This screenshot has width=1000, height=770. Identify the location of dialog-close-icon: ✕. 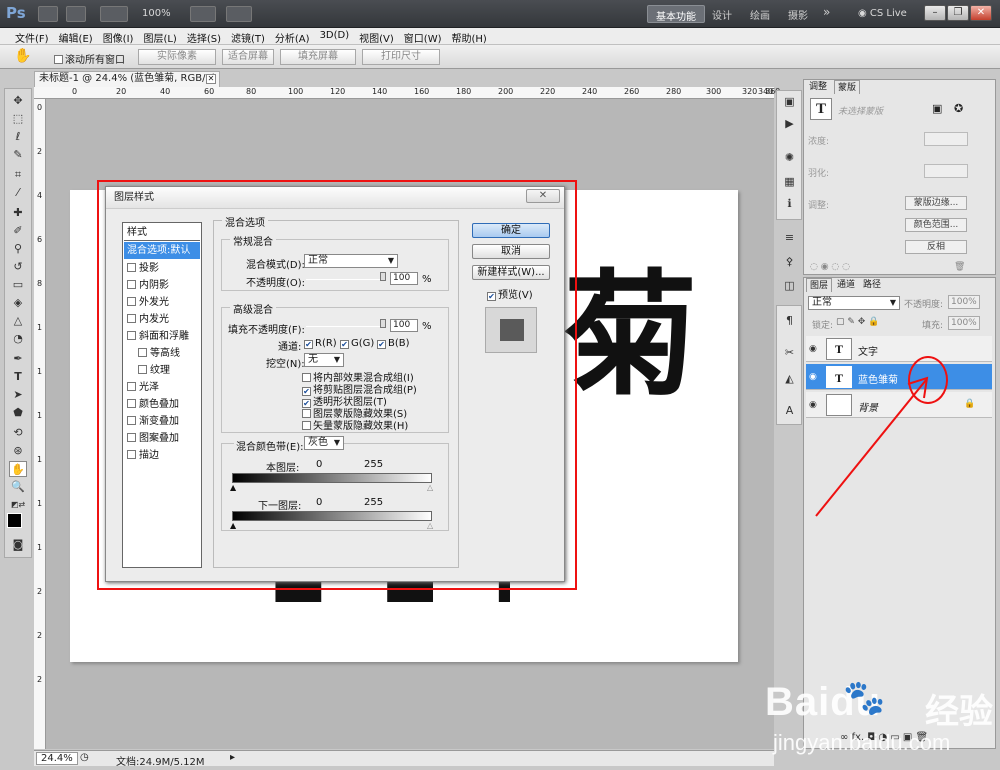
(543, 196).